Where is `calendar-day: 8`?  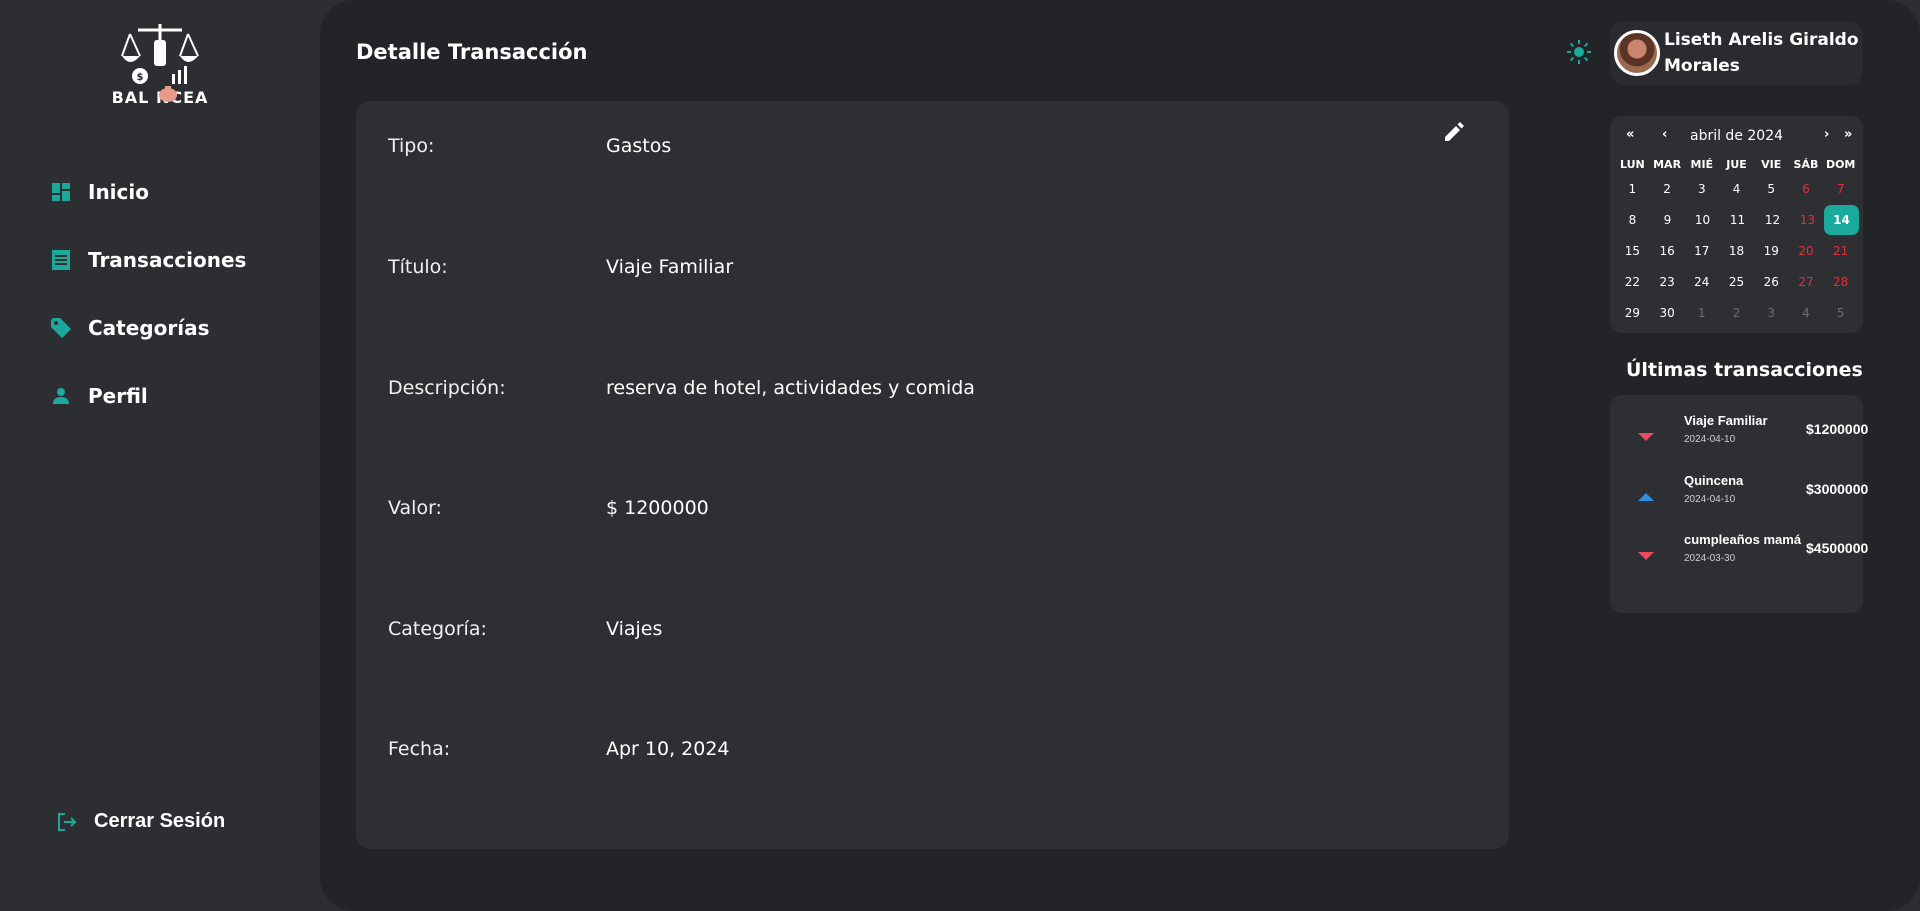 calendar-day: 8 is located at coordinates (1632, 220).